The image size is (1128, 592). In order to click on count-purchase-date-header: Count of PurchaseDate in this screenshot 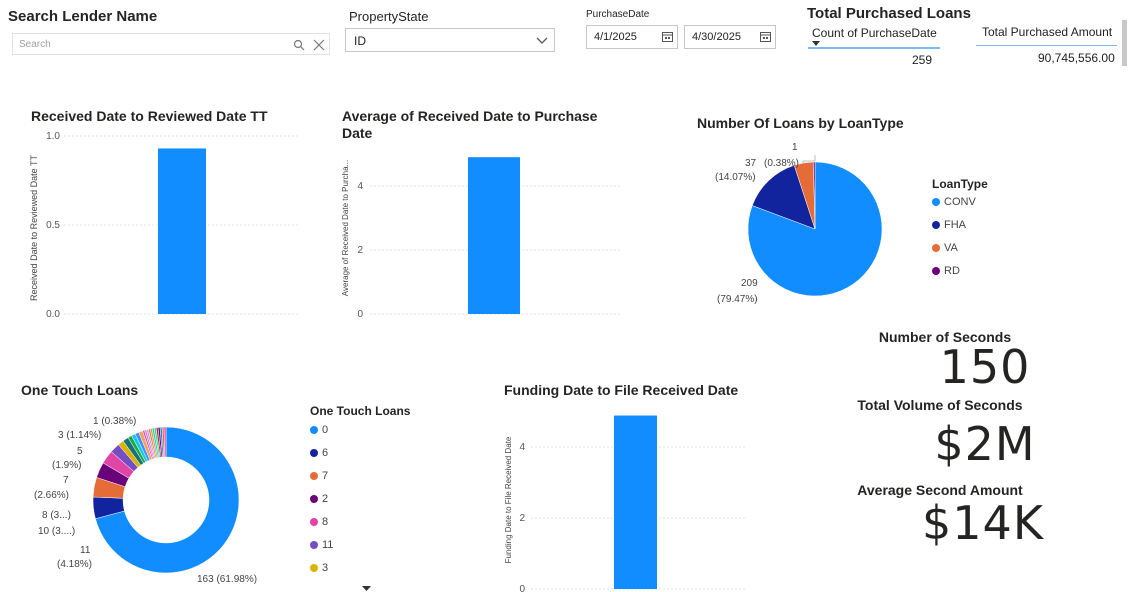, I will do `click(874, 33)`.